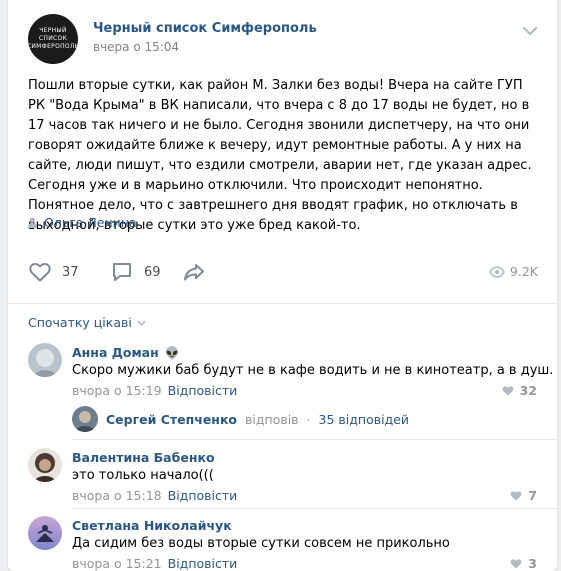 Image resolution: width=561 pixels, height=571 pixels. I want to click on reply-action: відповів, so click(272, 419).